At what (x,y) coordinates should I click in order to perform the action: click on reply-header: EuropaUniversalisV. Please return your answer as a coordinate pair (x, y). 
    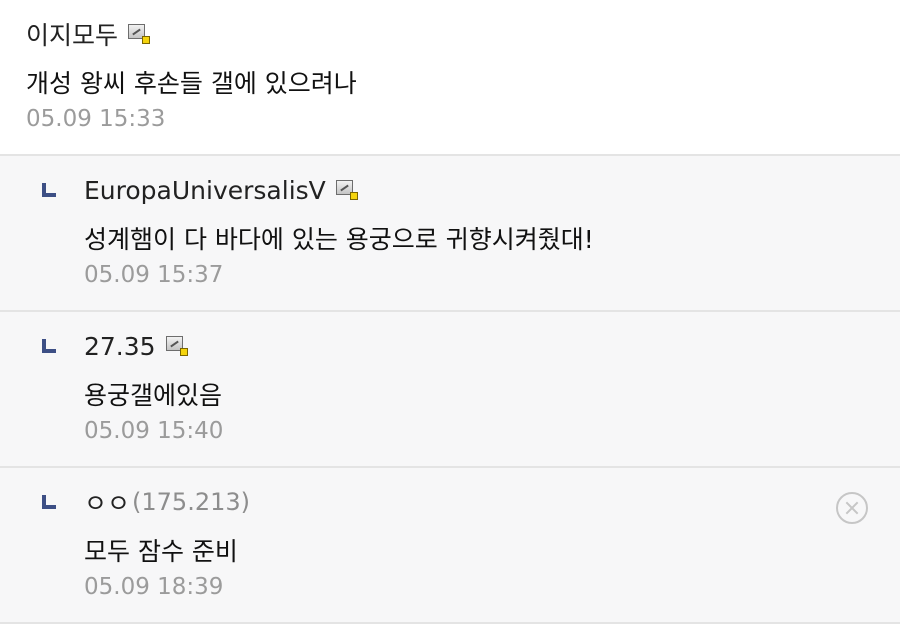
    Looking at the image, I should click on (492, 190).